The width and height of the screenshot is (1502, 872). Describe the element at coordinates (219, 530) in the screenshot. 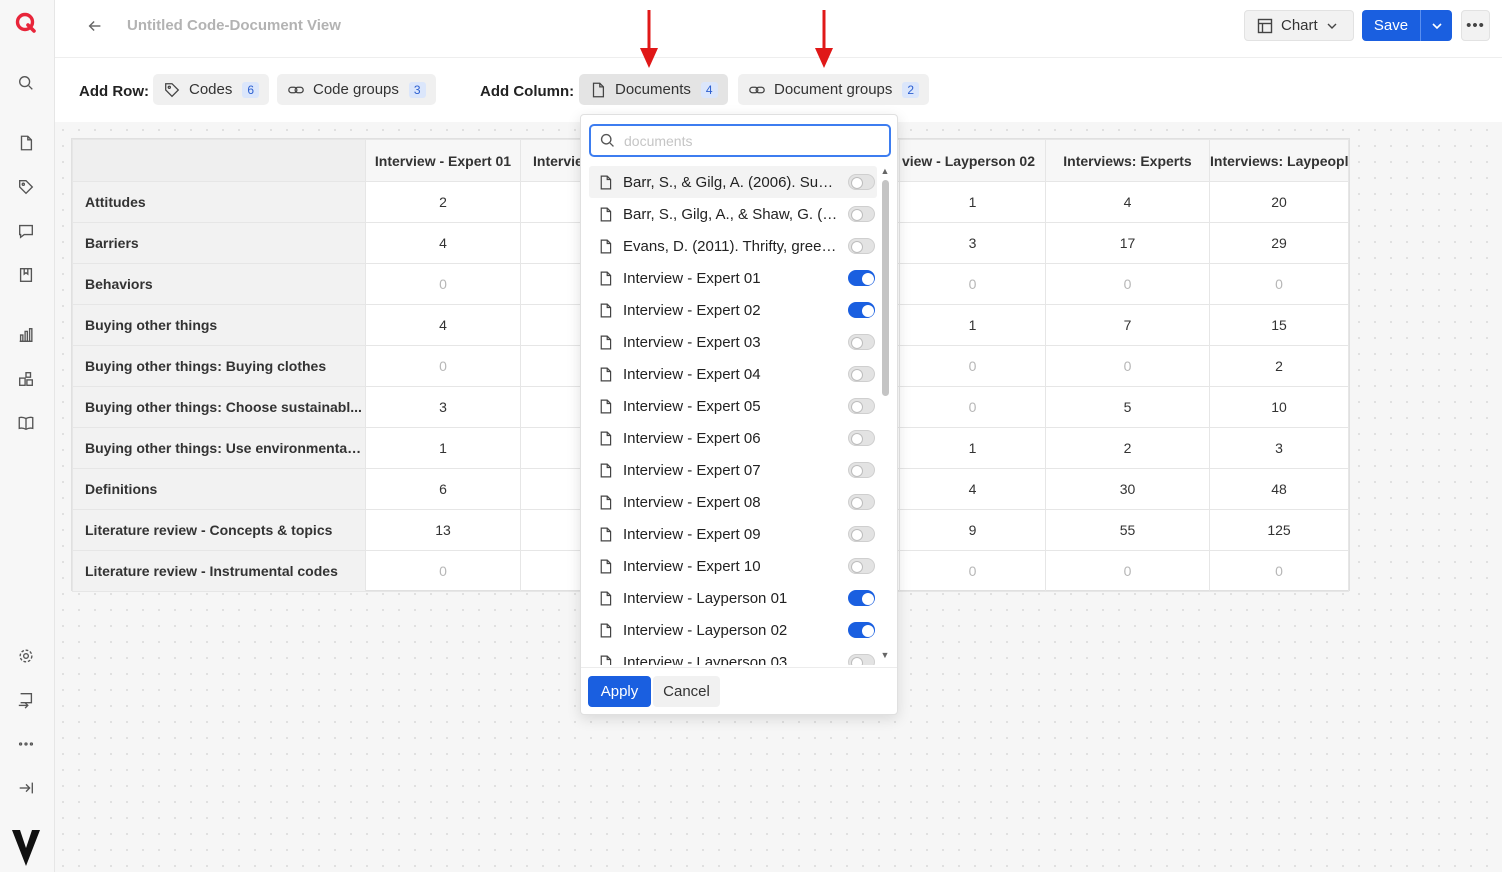

I see `row-header: Literature review - Concepts & topics` at that location.